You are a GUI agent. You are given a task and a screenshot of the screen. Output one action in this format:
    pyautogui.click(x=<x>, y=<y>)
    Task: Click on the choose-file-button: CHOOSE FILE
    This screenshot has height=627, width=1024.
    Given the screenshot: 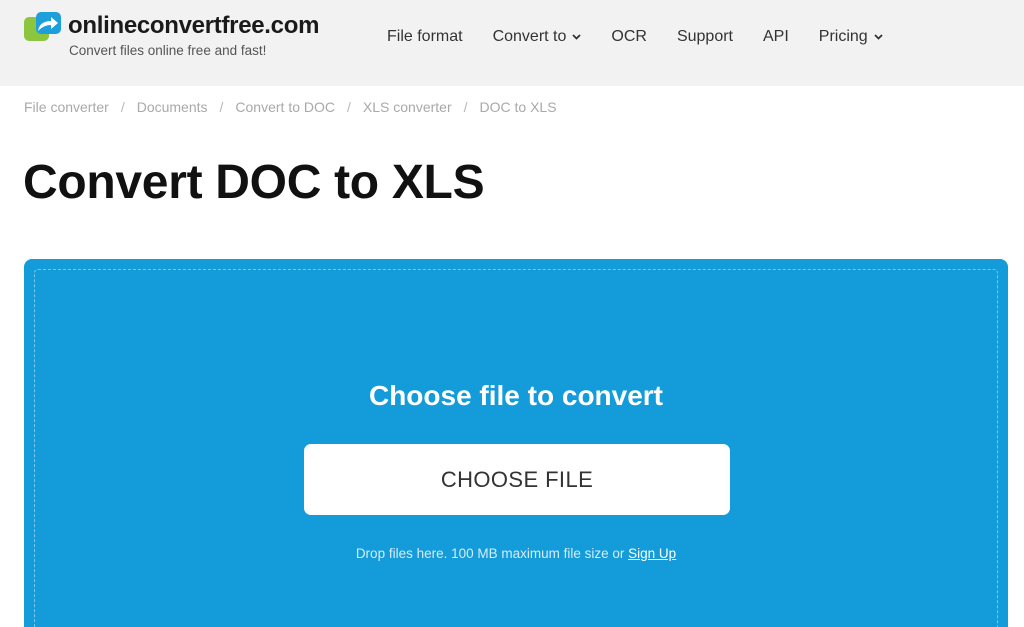 What is the action you would take?
    pyautogui.click(x=517, y=479)
    